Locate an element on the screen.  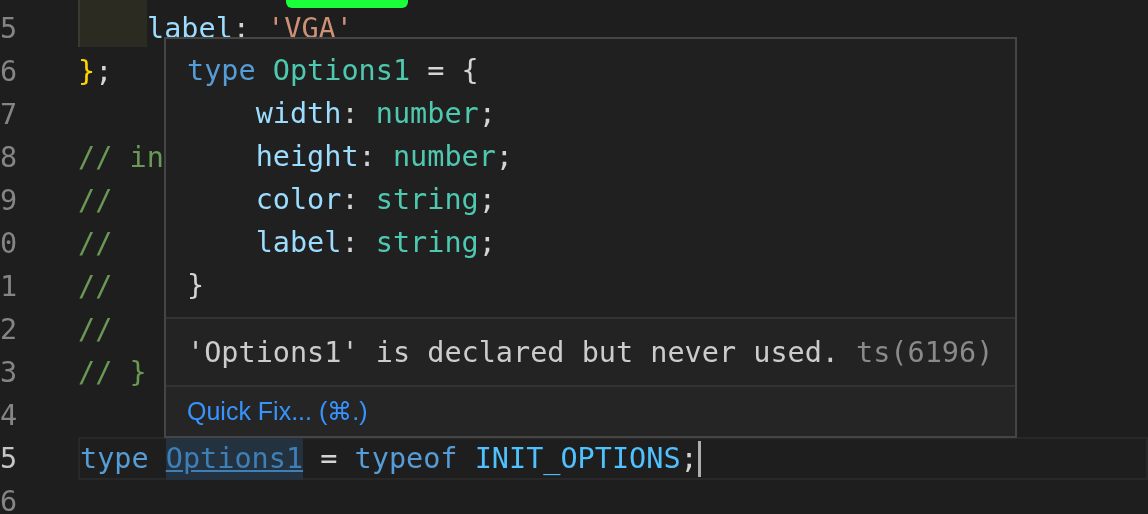
code-token: // } is located at coordinates (112, 373).